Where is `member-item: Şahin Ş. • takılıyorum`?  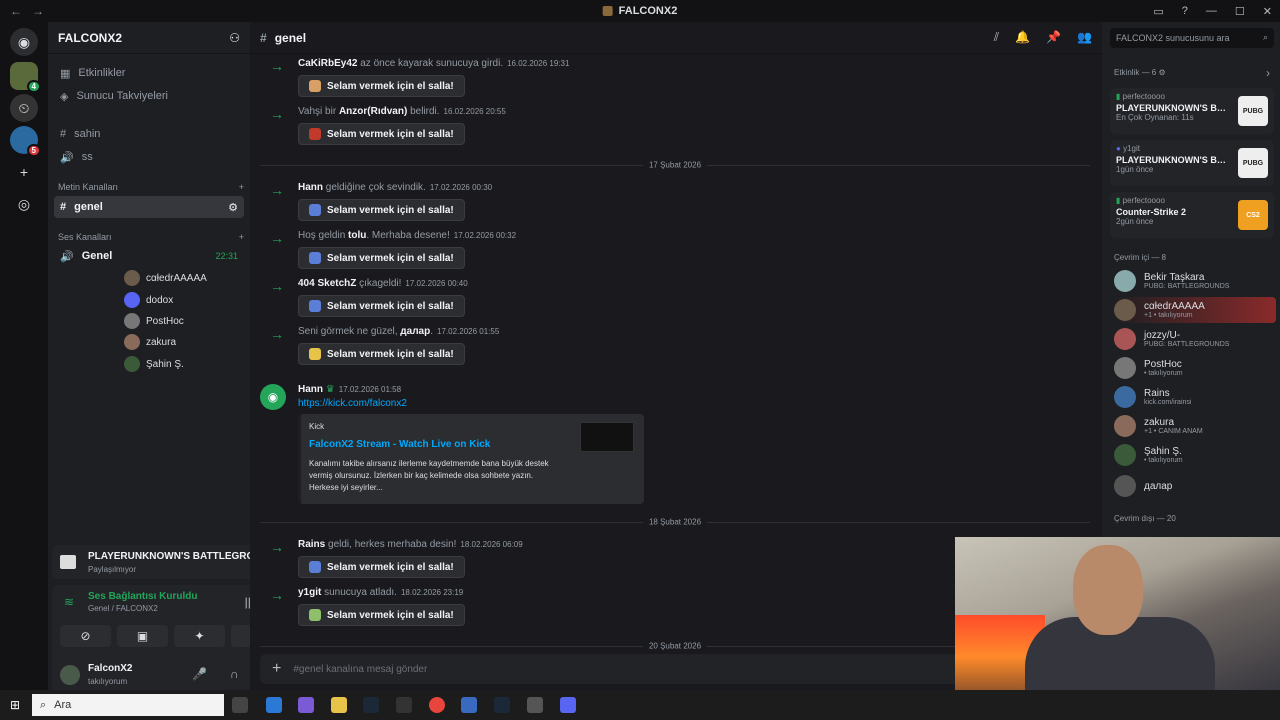
member-item: Şahin Ş. • takılıyorum is located at coordinates (1195, 455).